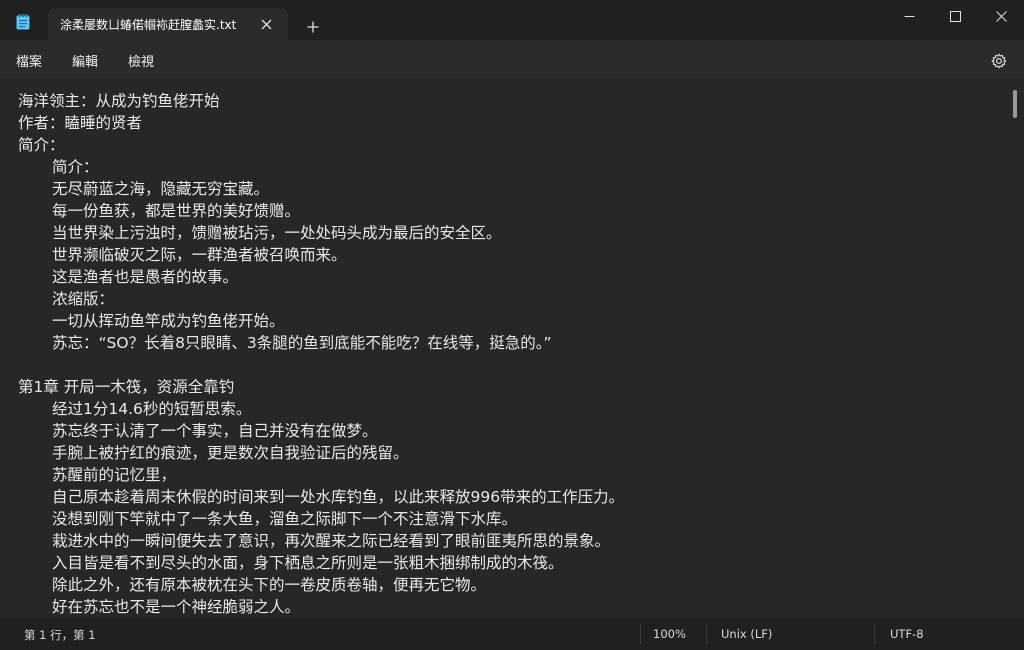 This screenshot has height=650, width=1024. Describe the element at coordinates (114, 475) in the screenshot. I see `text-line: 苏醒前的记忆里，` at that location.